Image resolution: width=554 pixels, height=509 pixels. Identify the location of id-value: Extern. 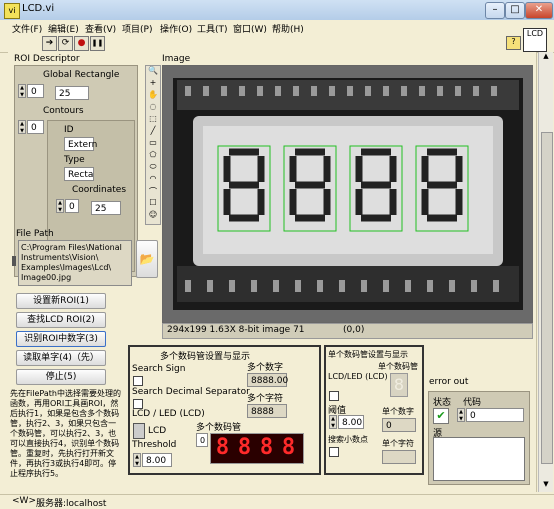
(80, 144).